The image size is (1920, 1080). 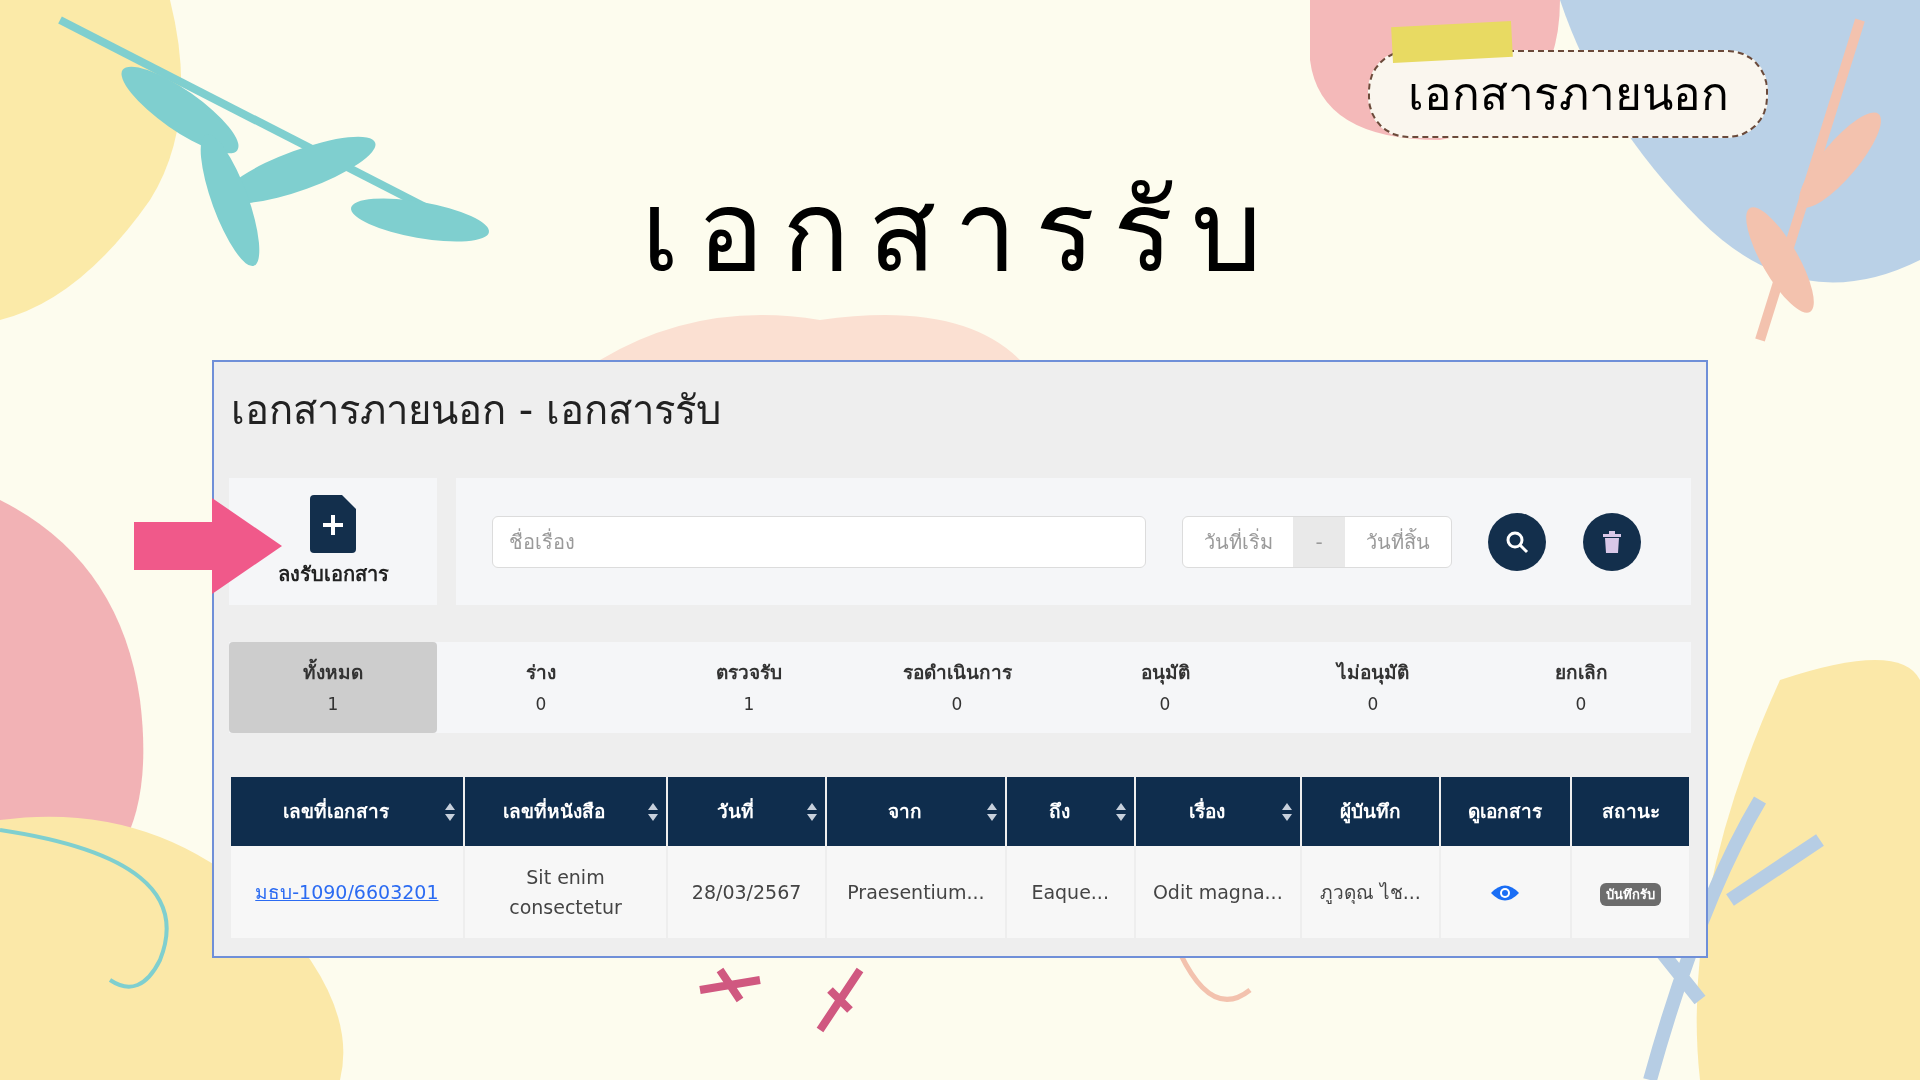 I want to click on end-date-placeholder: วันที่สิ้น, so click(x=1398, y=541).